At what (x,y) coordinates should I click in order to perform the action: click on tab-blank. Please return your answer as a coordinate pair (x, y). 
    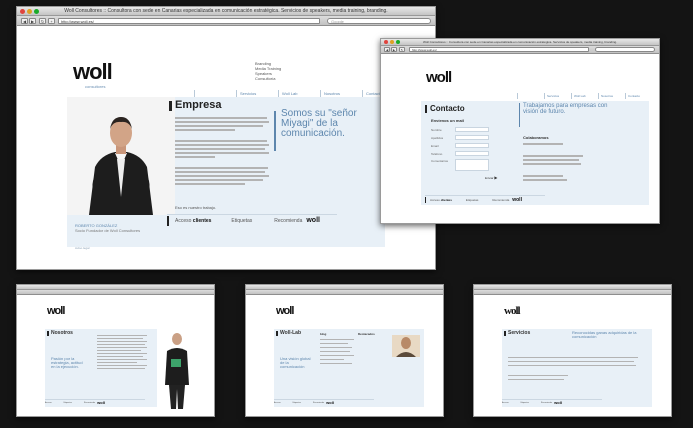
    Looking at the image, I should click on (215, 93).